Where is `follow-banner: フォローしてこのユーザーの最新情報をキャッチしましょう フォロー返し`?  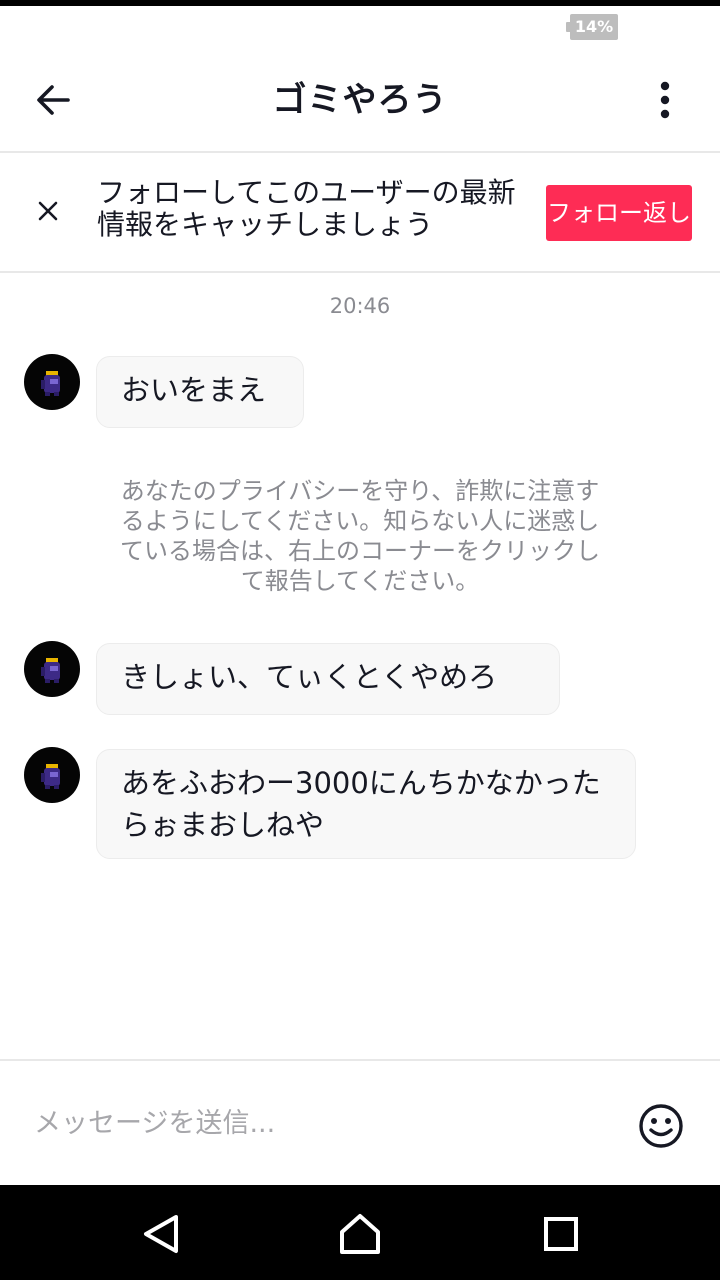 follow-banner: フォローしてこのユーザーの最新情報をキャッチしましょう フォロー返し is located at coordinates (360, 213).